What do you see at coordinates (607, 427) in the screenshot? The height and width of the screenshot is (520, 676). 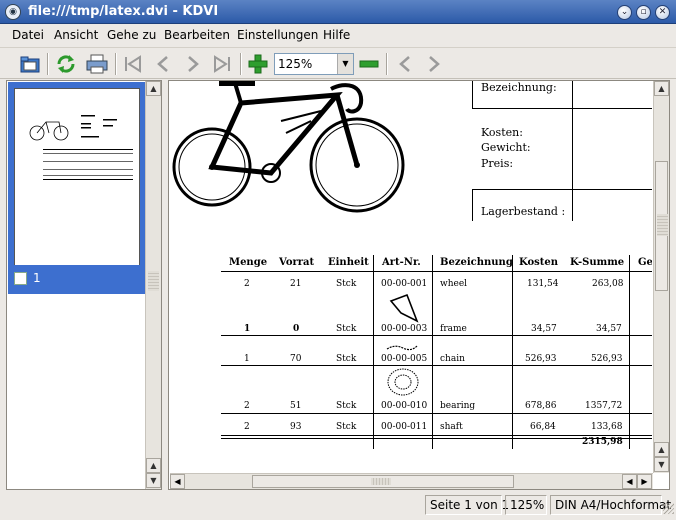 I see `cell-ksumme: 133,68` at bounding box center [607, 427].